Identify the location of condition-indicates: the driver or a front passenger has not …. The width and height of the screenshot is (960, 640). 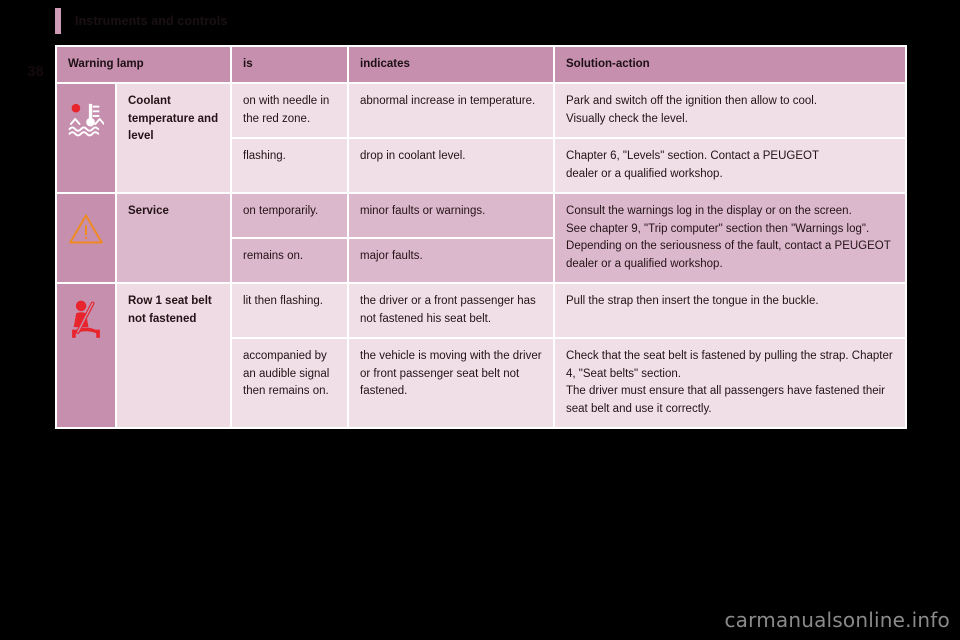
(451, 311).